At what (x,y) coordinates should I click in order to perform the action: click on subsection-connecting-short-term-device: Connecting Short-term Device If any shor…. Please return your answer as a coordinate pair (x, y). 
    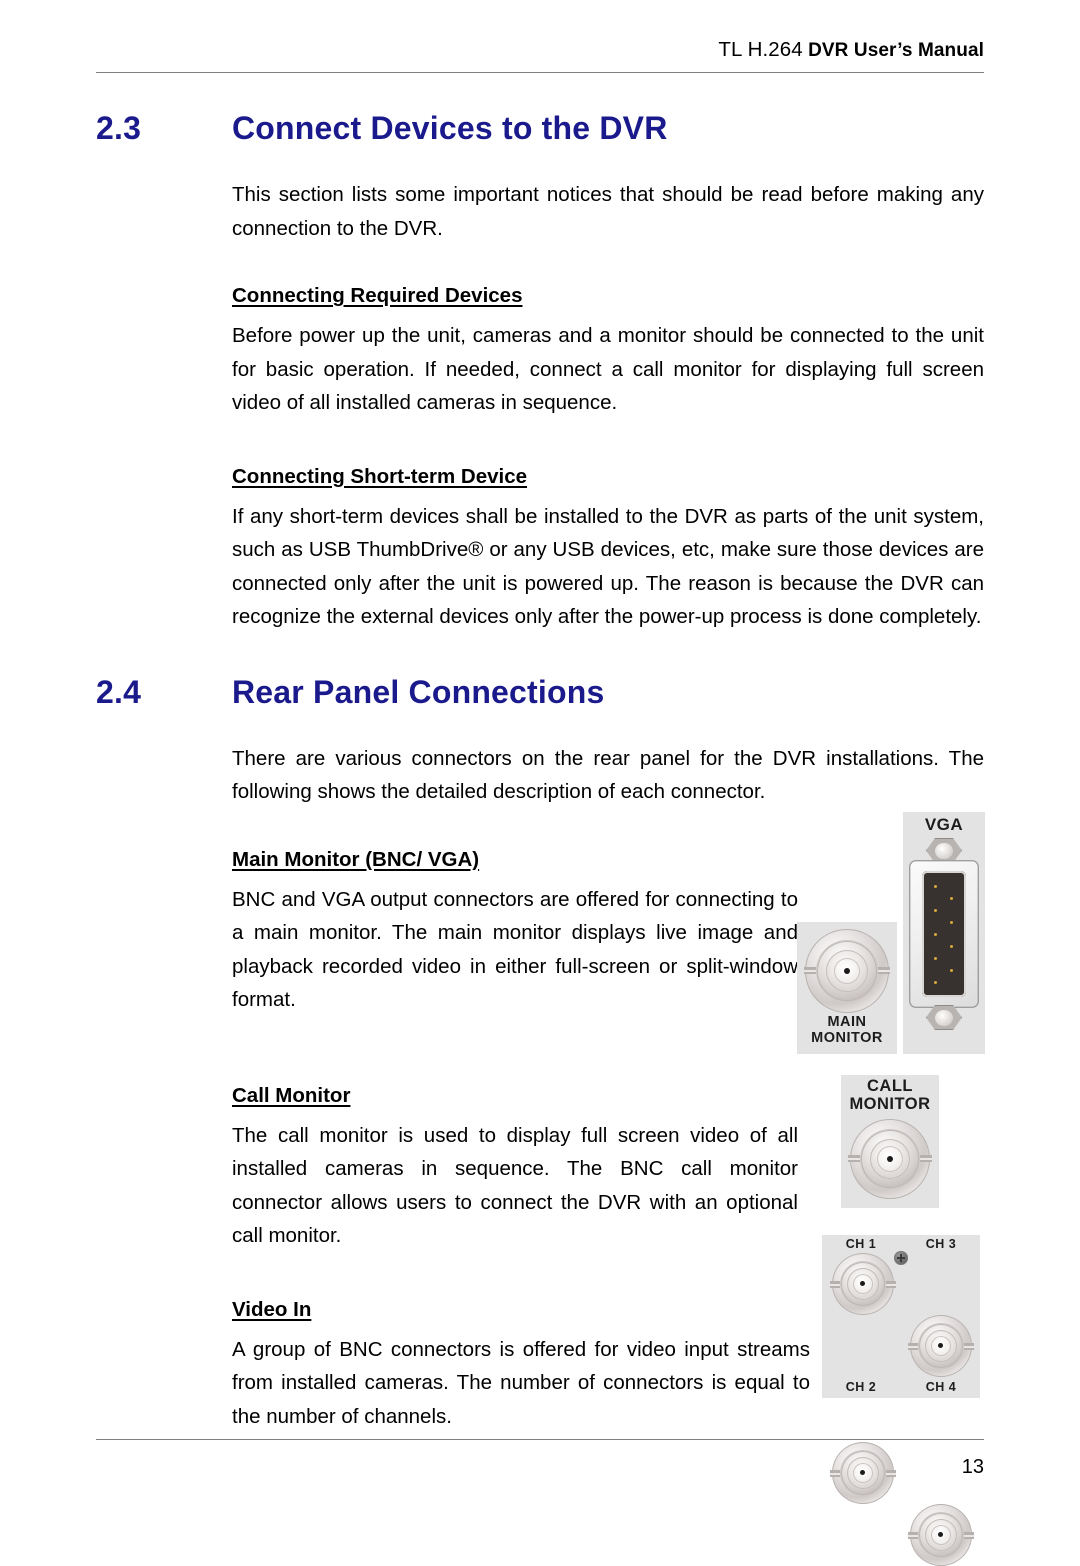
    Looking at the image, I should click on (608, 548).